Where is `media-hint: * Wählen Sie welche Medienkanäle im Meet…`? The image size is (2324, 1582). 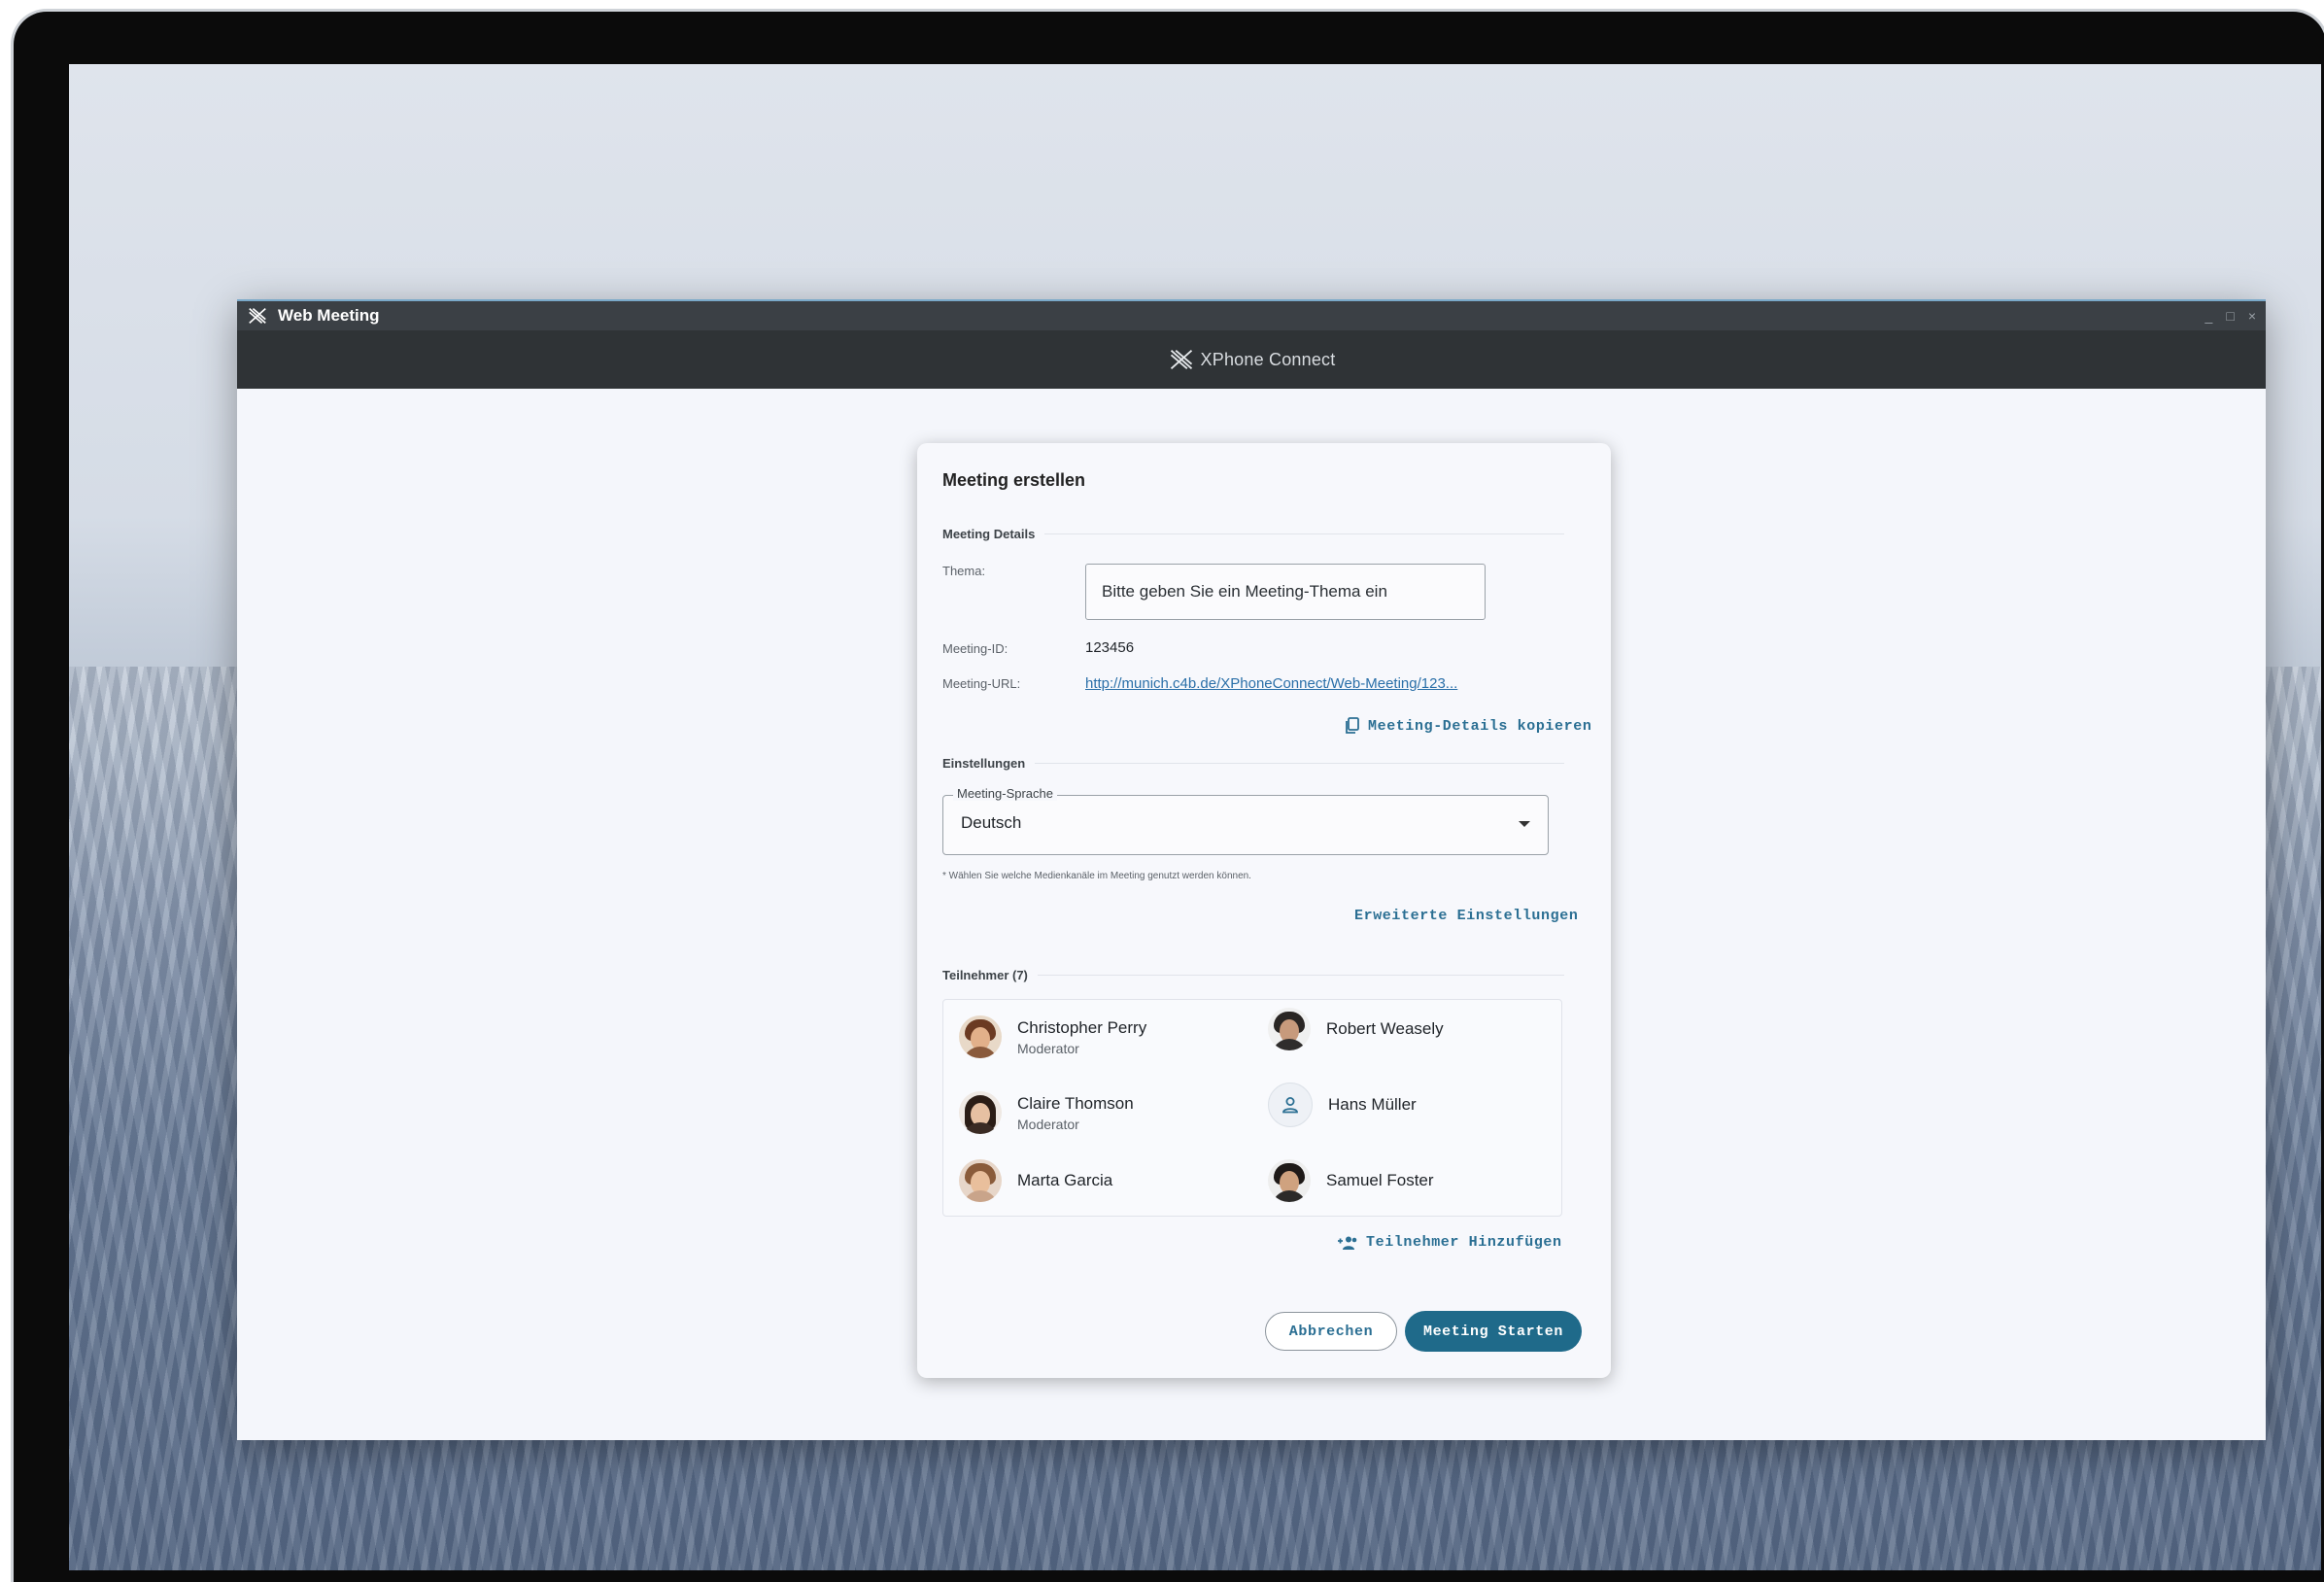
media-hint: * Wählen Sie welche Medienkanäle im Meet… is located at coordinates (1097, 876).